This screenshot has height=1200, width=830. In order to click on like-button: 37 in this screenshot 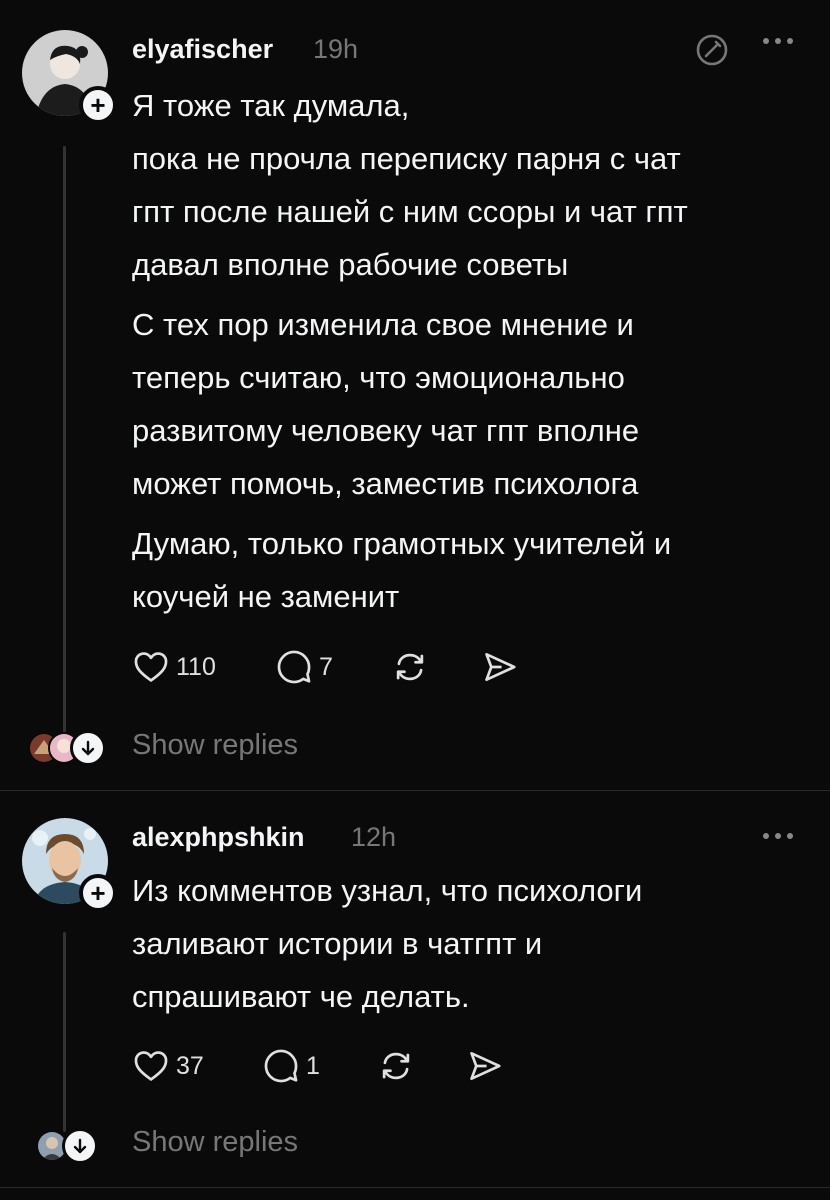, I will do `click(168, 1066)`.